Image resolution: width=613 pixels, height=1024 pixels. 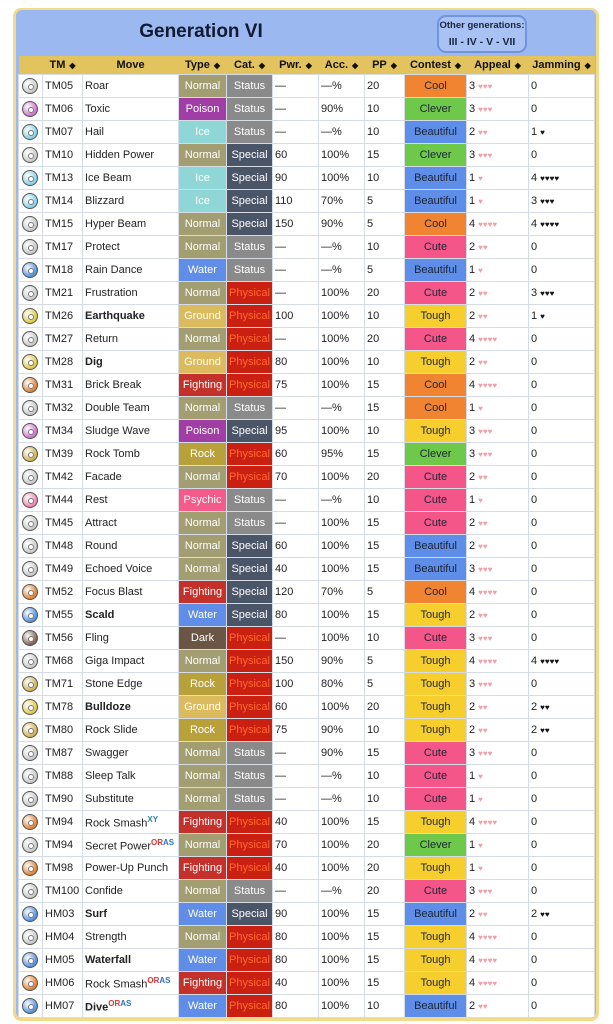 I want to click on pp-value: 15, so click(x=384, y=983).